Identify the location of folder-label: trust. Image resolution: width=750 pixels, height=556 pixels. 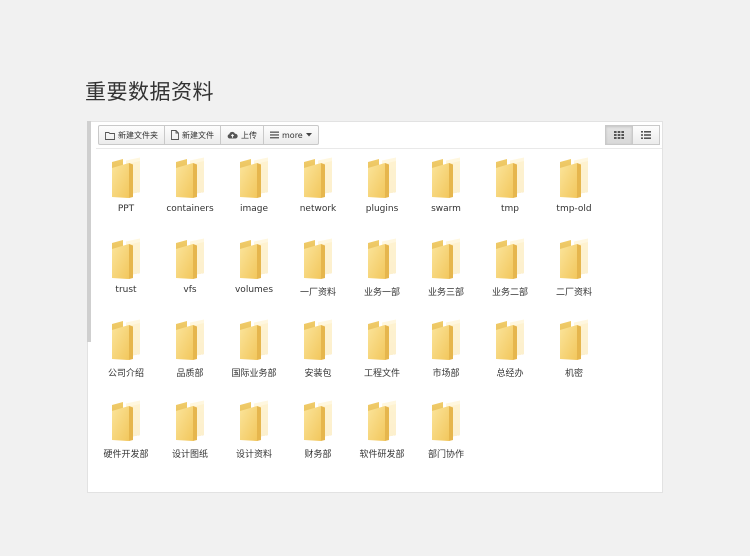
(126, 290).